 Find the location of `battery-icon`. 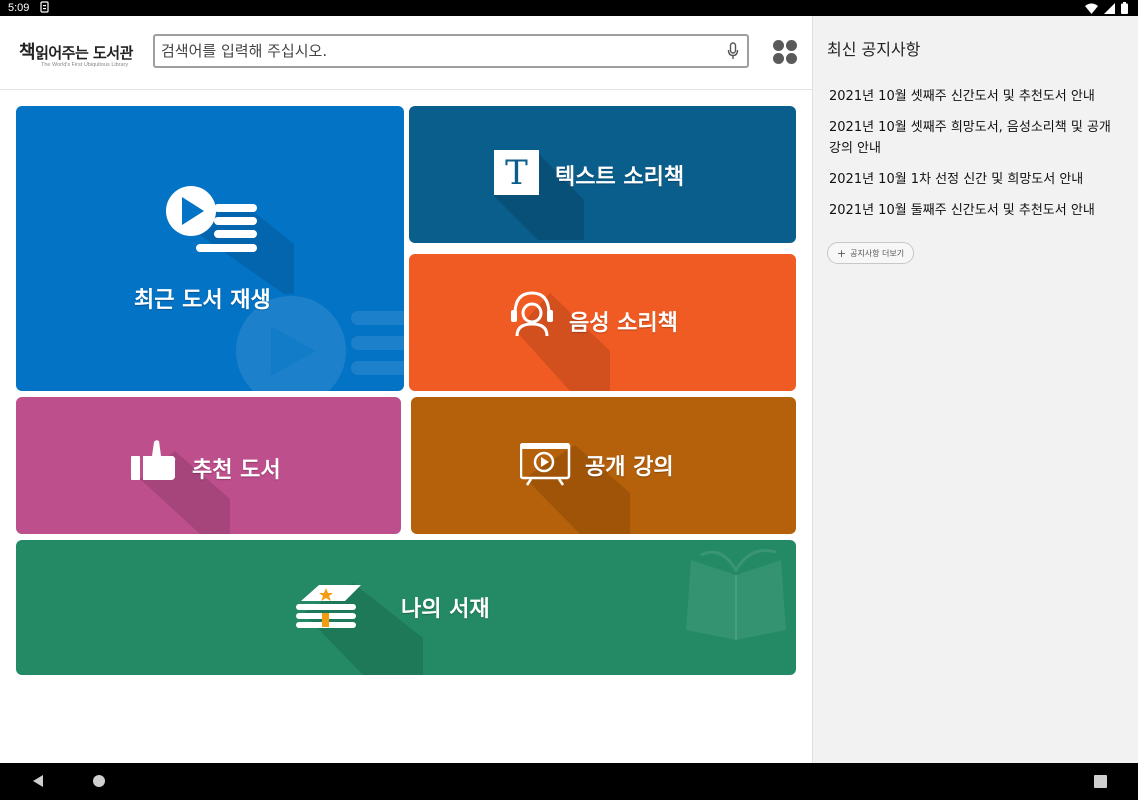

battery-icon is located at coordinates (1124, 8).